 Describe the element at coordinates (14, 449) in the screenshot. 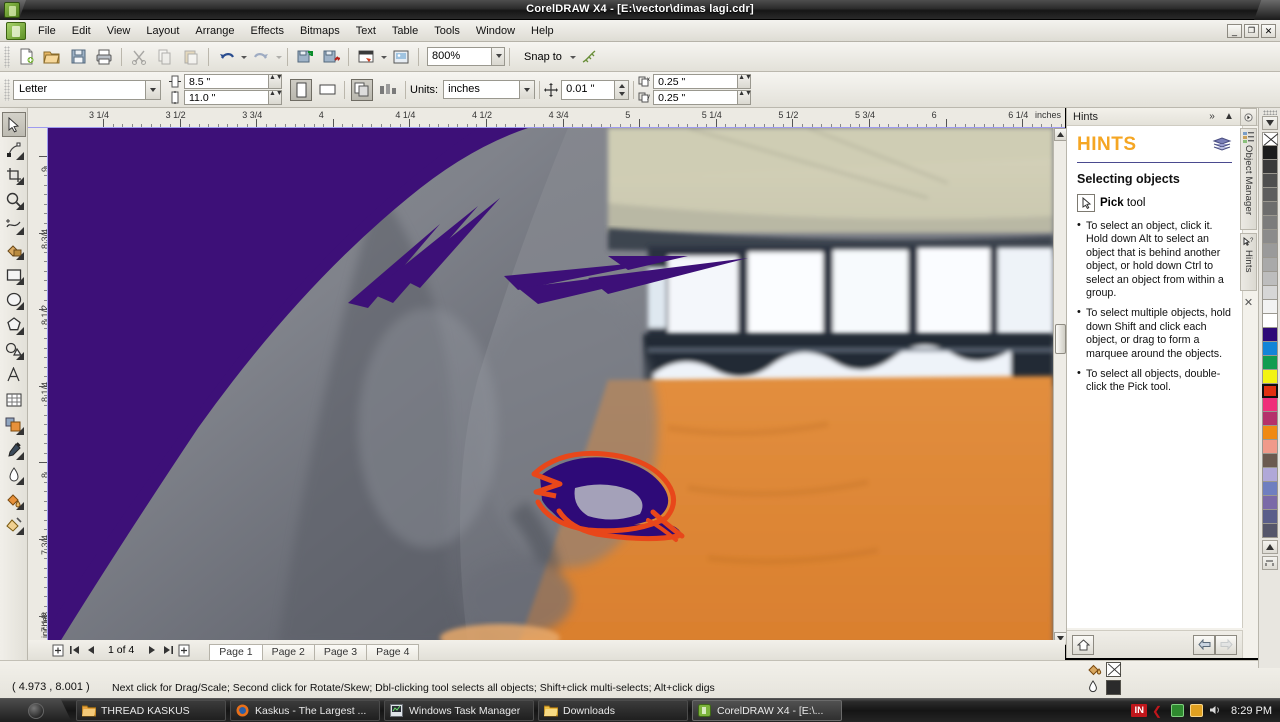

I see `eyedropper-tool` at that location.